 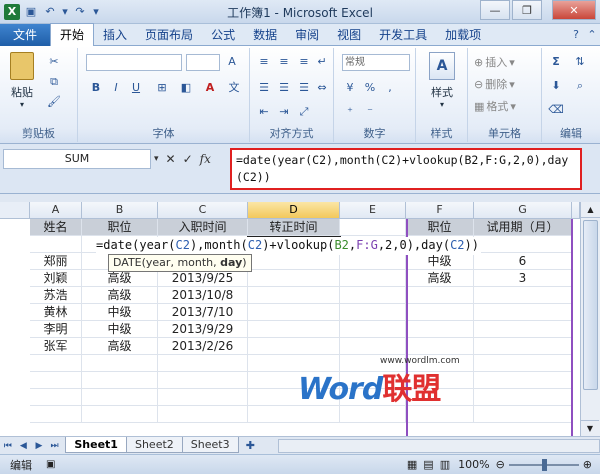 I want to click on decrease-indent-icon: ⇤, so click(x=264, y=112).